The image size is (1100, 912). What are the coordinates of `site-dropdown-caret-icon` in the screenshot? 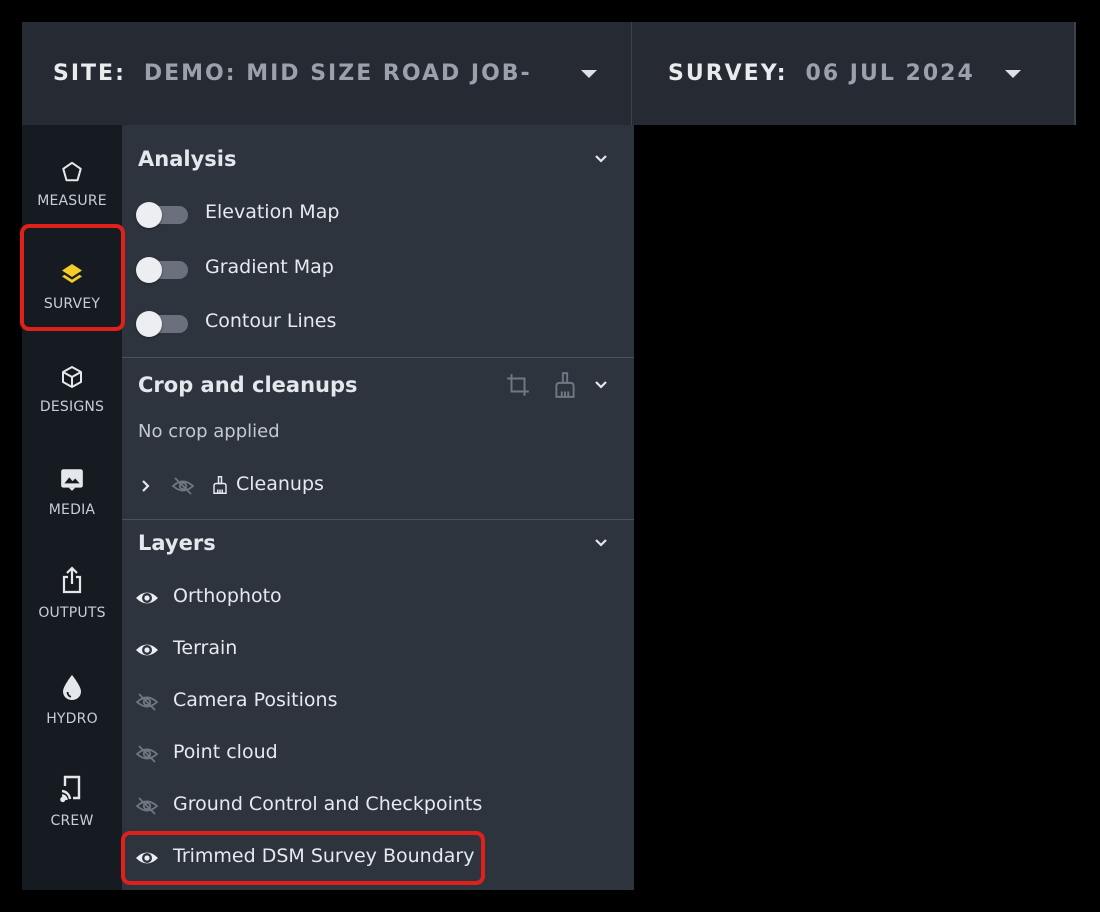 It's located at (589, 74).